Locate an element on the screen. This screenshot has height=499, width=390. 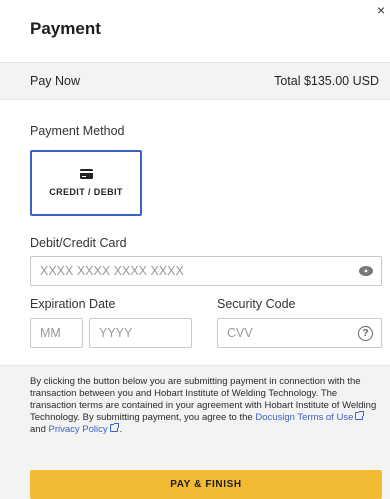
privacy-policy-link: Privacy Policy is located at coordinates (78, 429).